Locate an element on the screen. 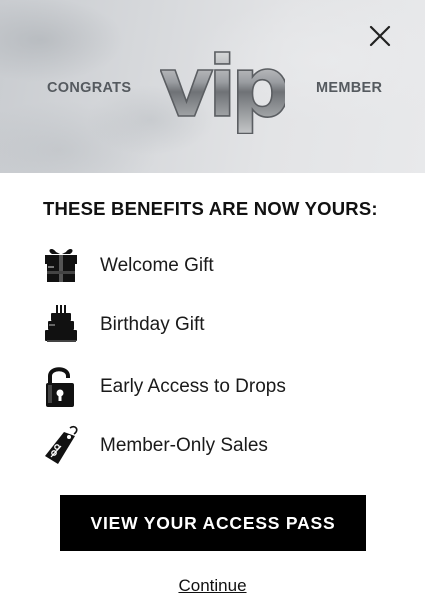 This screenshot has height=612, width=425. close-icon is located at coordinates (380, 36).